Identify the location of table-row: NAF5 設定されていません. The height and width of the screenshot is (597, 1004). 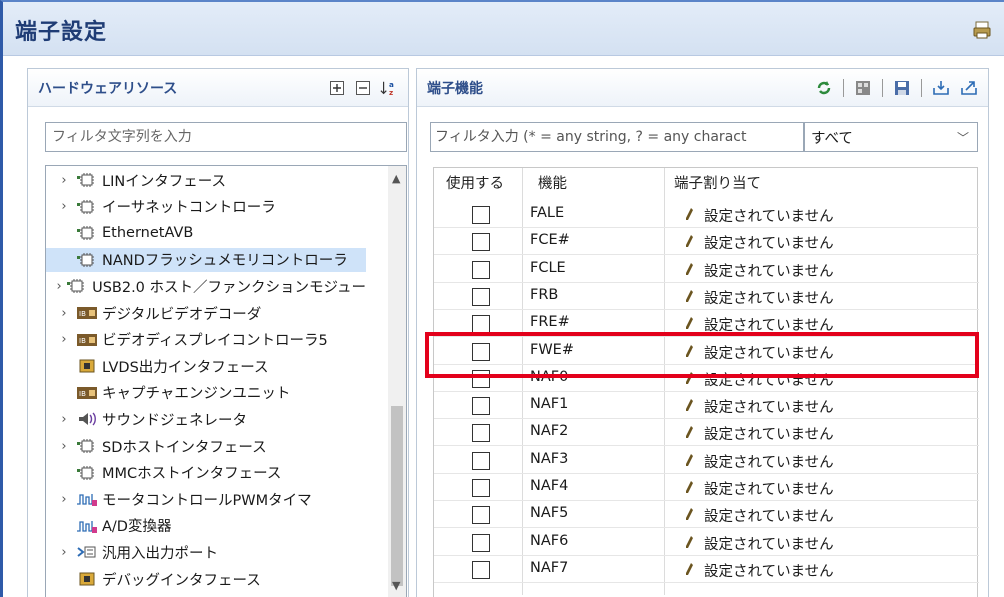
(706, 515).